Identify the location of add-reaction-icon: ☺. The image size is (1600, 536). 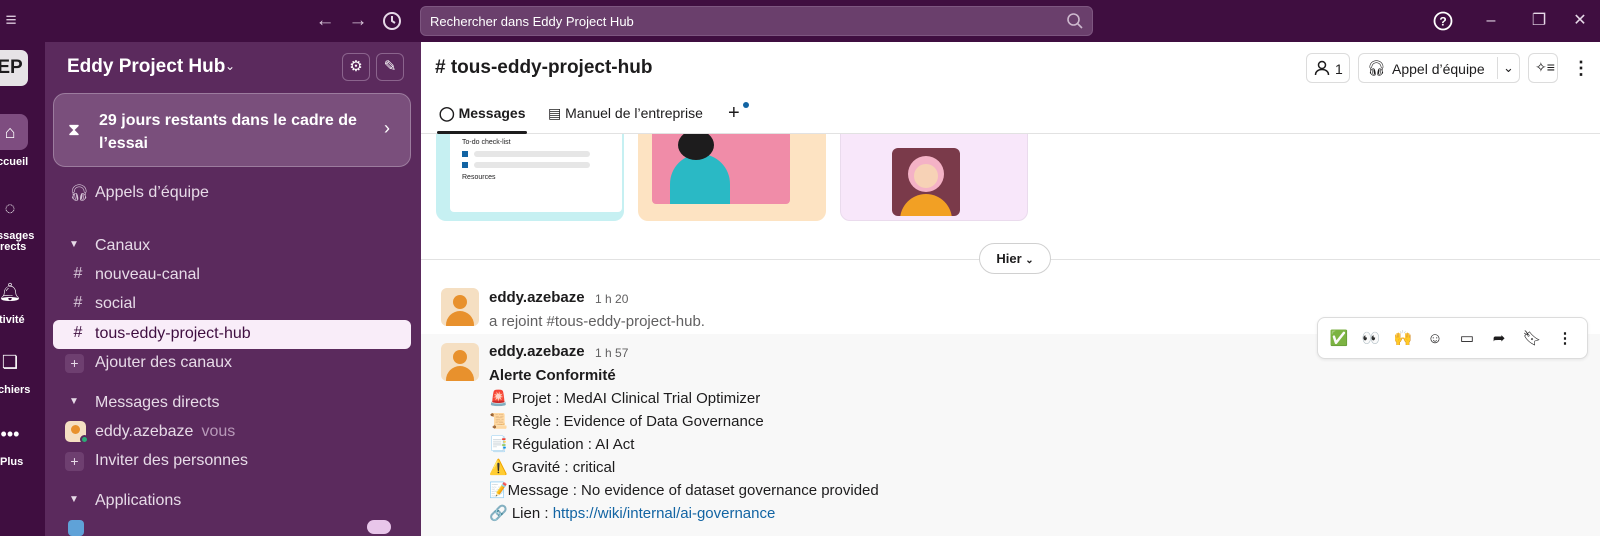
(1435, 339).